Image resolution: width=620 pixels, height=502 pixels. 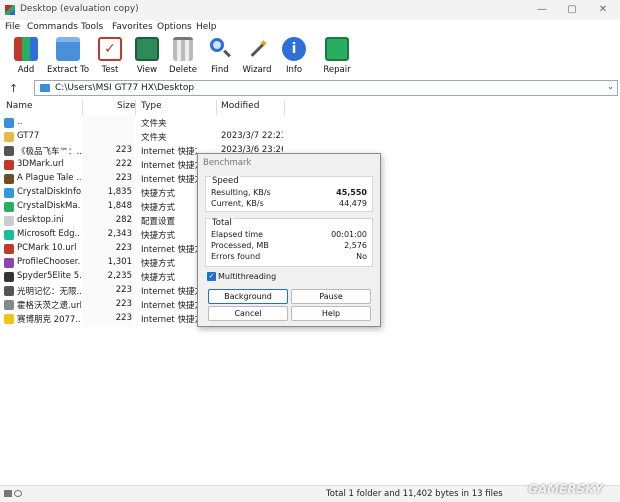 I want to click on cancel-button: Cancel, so click(x=248, y=313).